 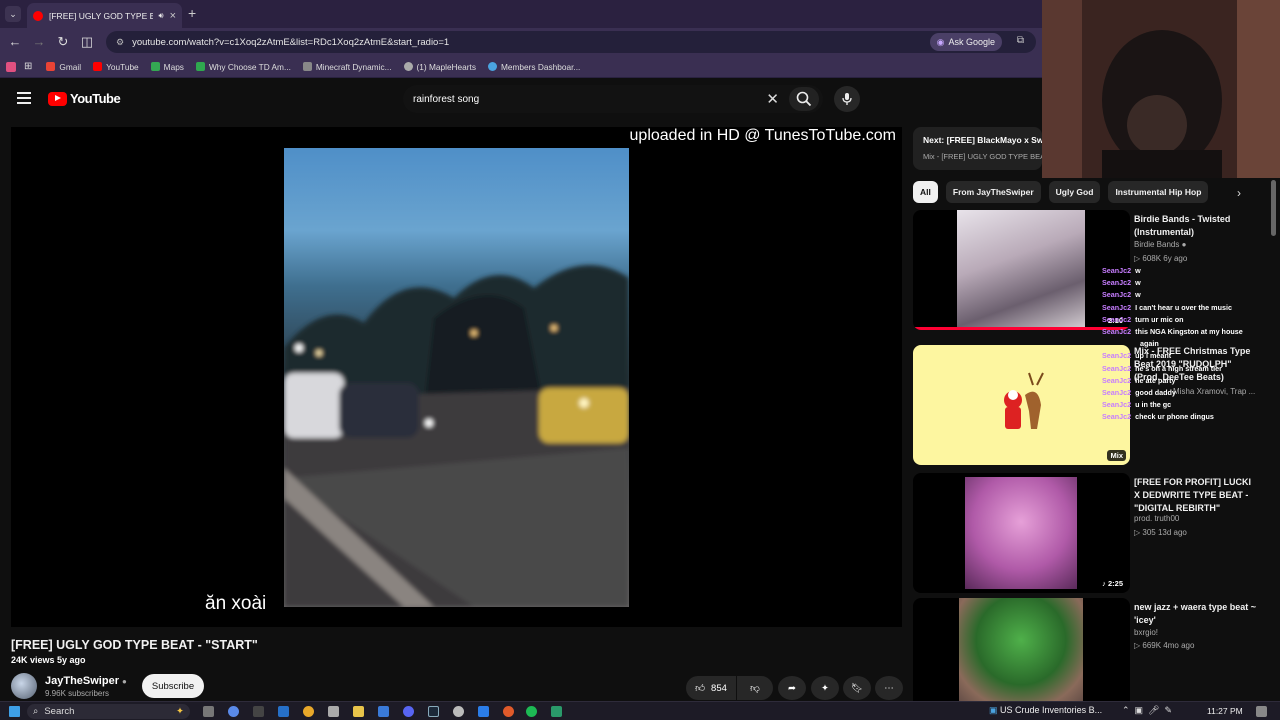 I want to click on channel-label: Birdie Bands, so click(x=1157, y=244).